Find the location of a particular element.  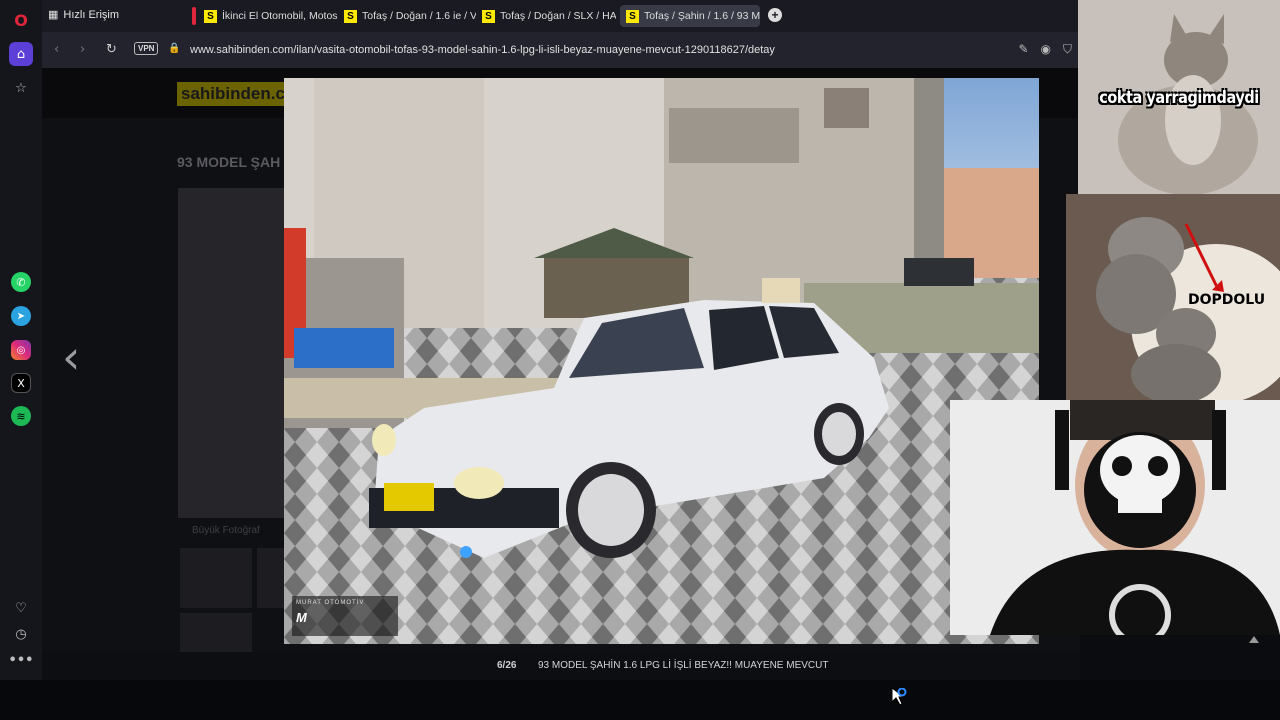

taskbar-area is located at coordinates (640, 700).